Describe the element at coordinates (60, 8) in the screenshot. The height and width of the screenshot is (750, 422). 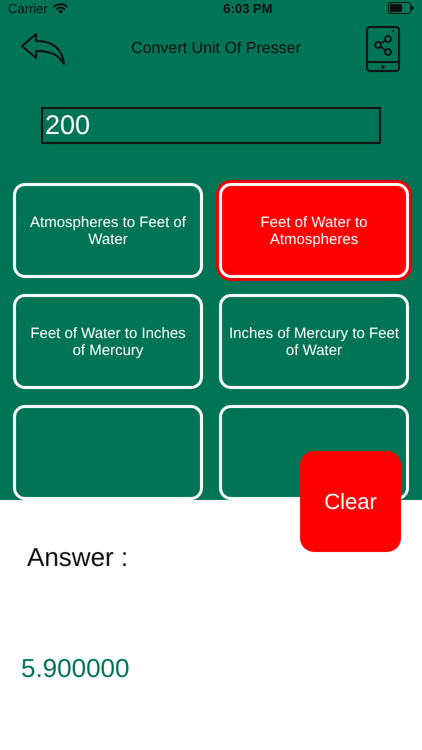
I see `wifi-icon` at that location.